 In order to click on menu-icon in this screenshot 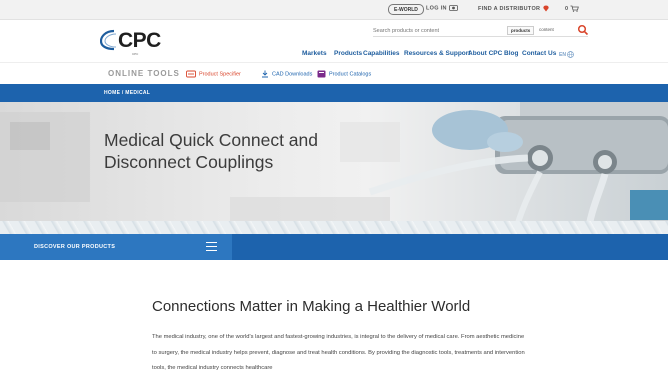, I will do `click(211, 246)`.